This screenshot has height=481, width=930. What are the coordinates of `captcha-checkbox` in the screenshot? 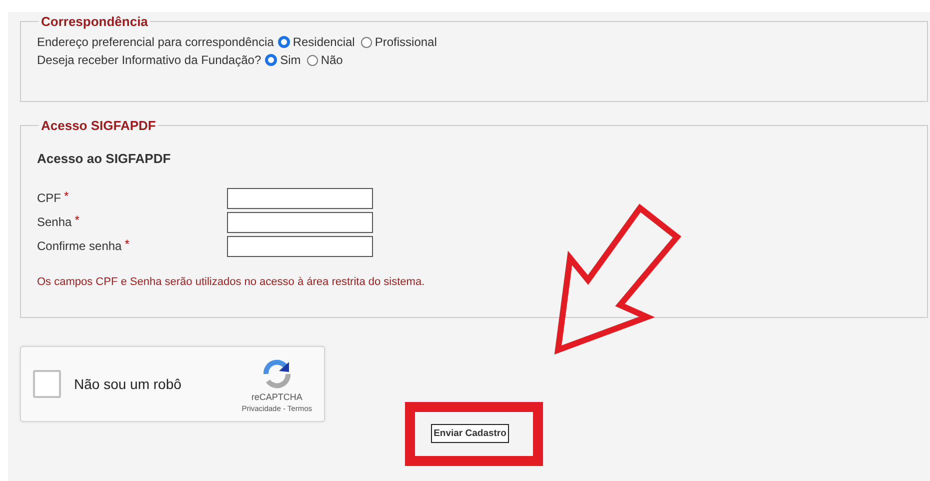 It's located at (47, 384).